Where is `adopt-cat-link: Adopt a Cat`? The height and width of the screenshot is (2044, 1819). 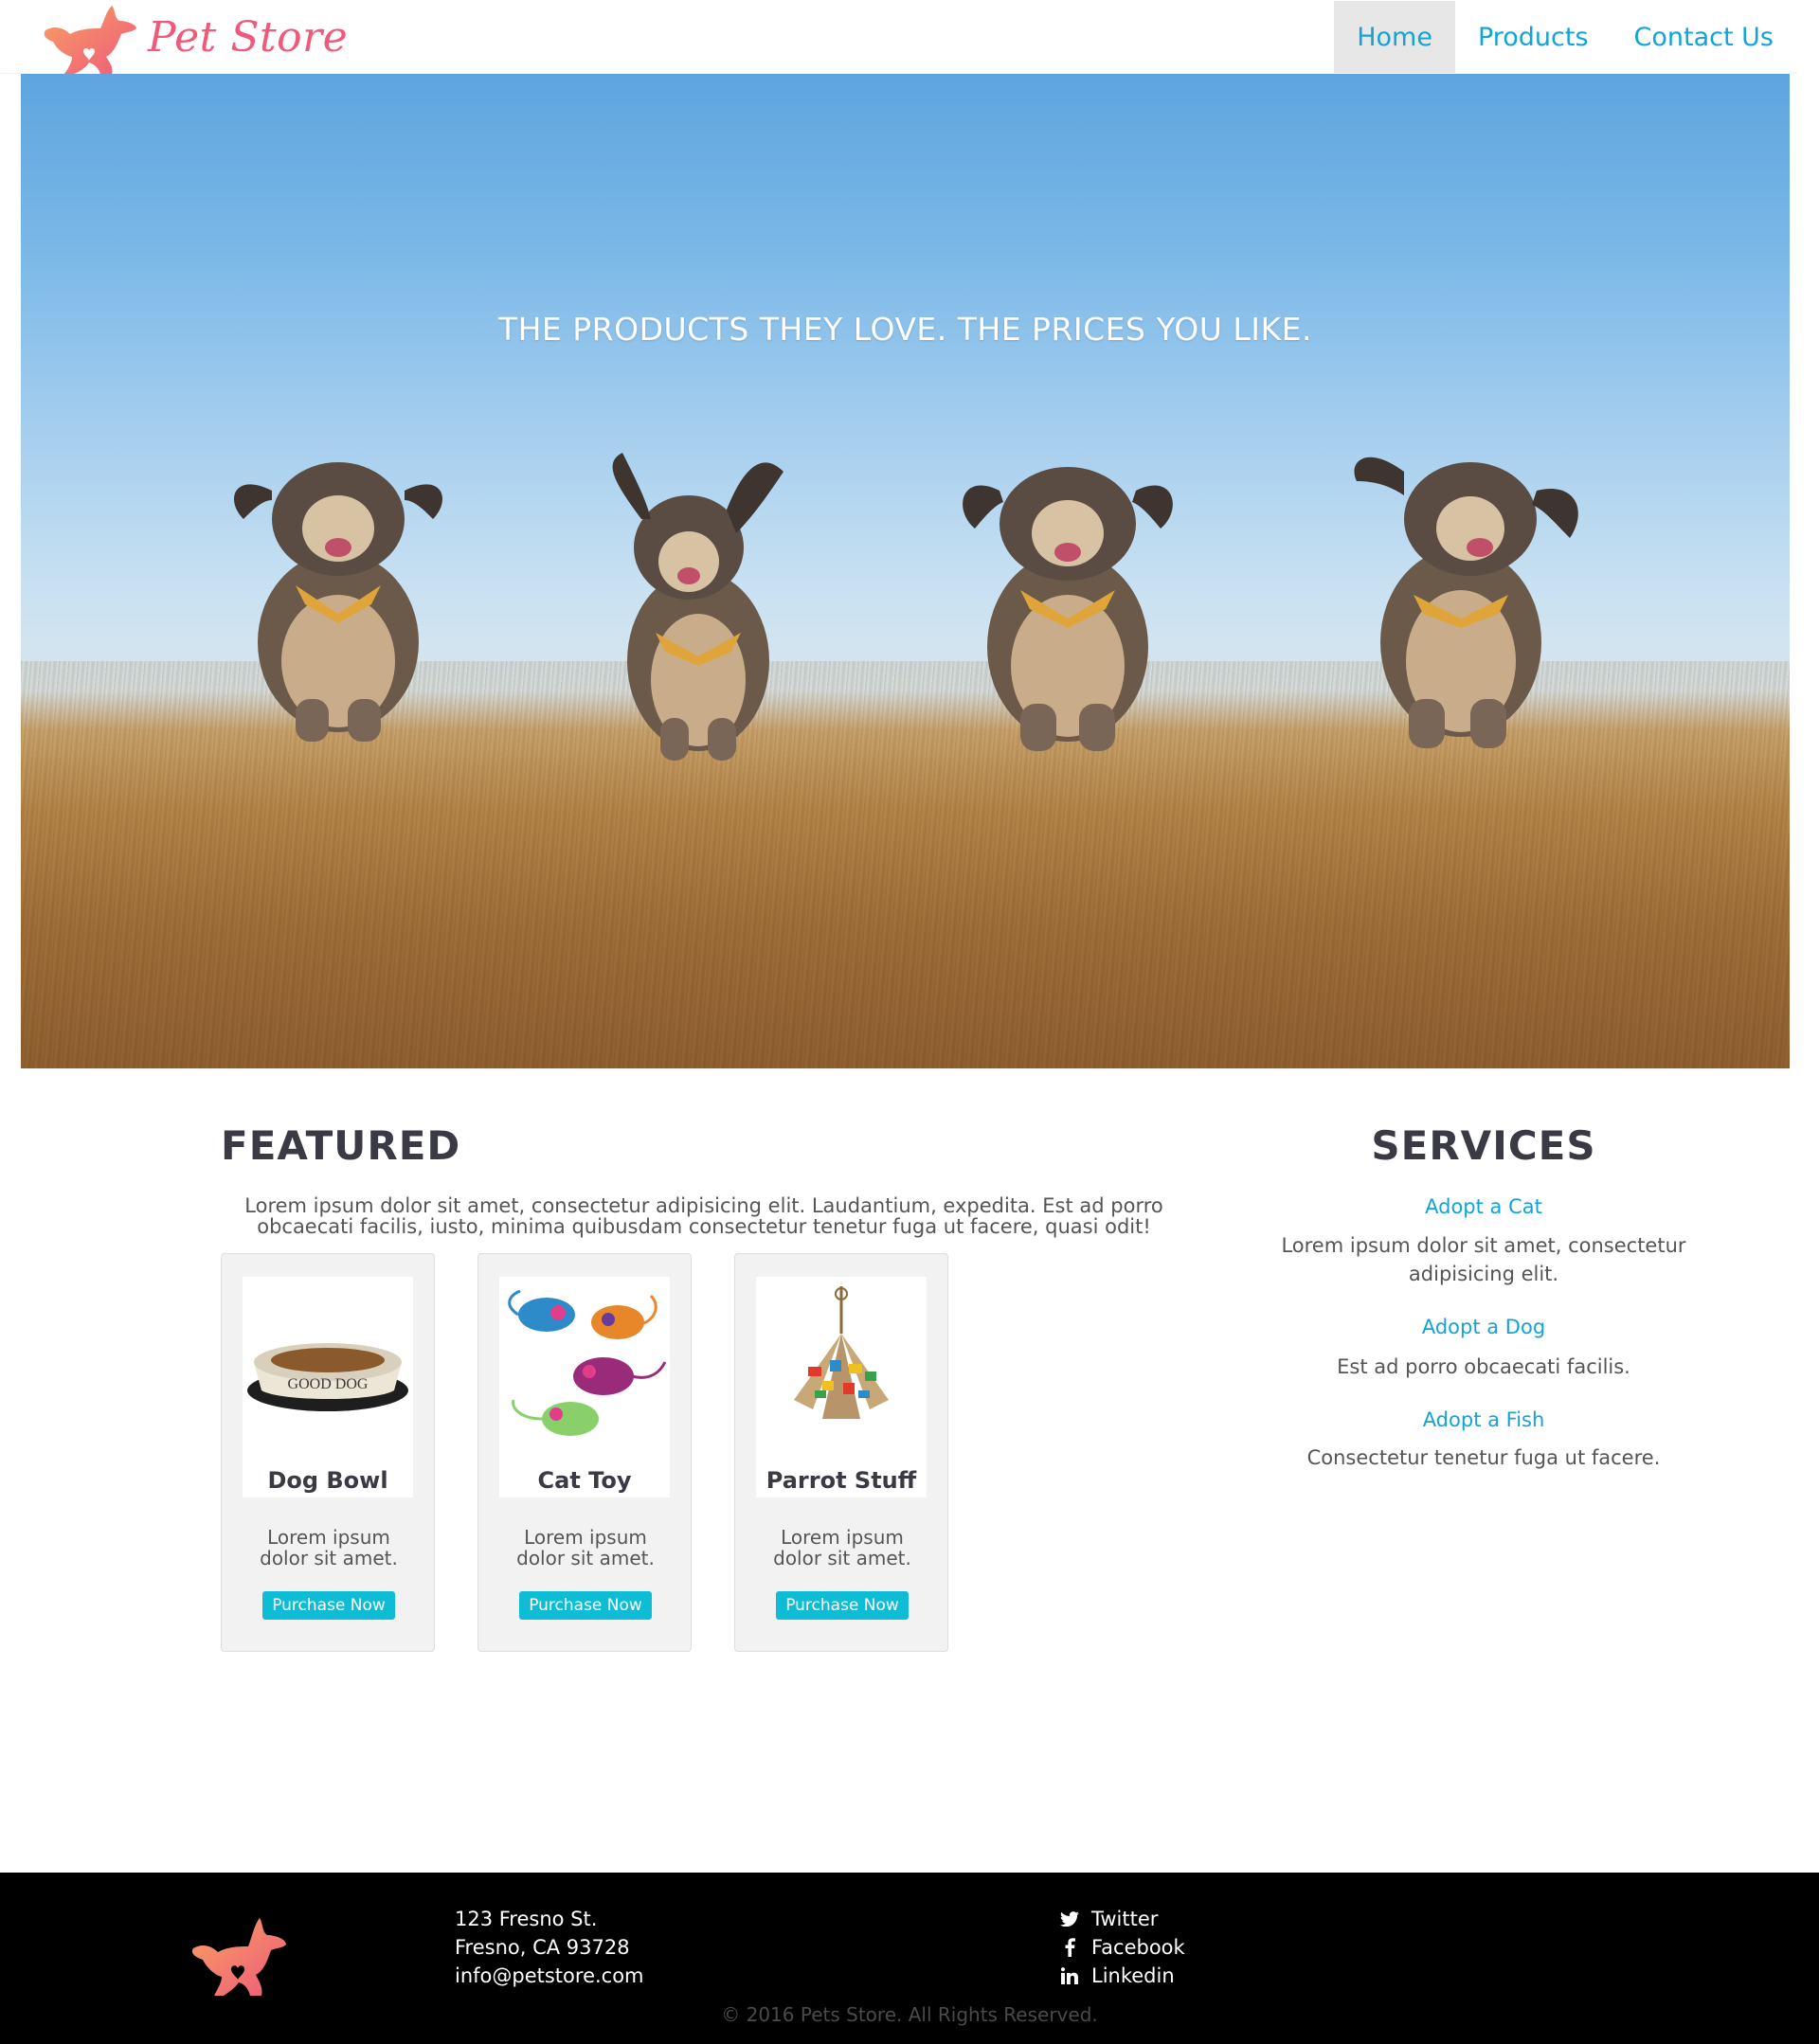 adopt-cat-link: Adopt a Cat is located at coordinates (1483, 1206).